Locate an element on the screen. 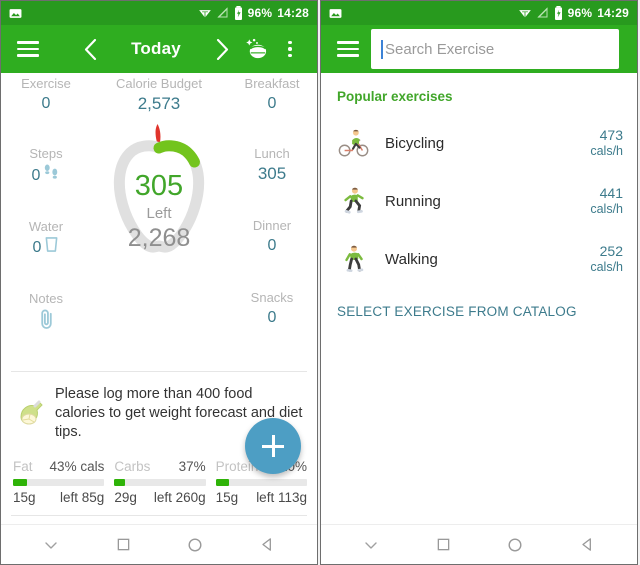  stat-water: Water 0 is located at coordinates (46, 239).